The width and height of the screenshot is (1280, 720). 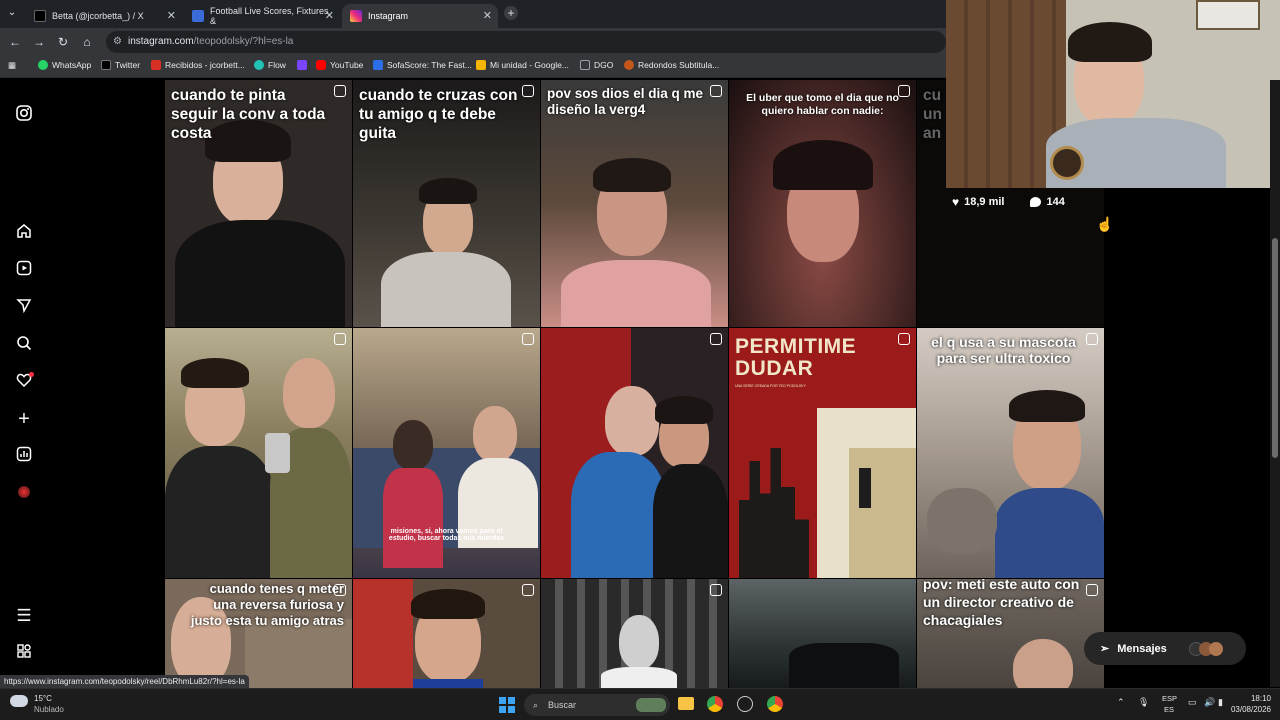 What do you see at coordinates (1228, 15) in the screenshot?
I see `framed-map` at bounding box center [1228, 15].